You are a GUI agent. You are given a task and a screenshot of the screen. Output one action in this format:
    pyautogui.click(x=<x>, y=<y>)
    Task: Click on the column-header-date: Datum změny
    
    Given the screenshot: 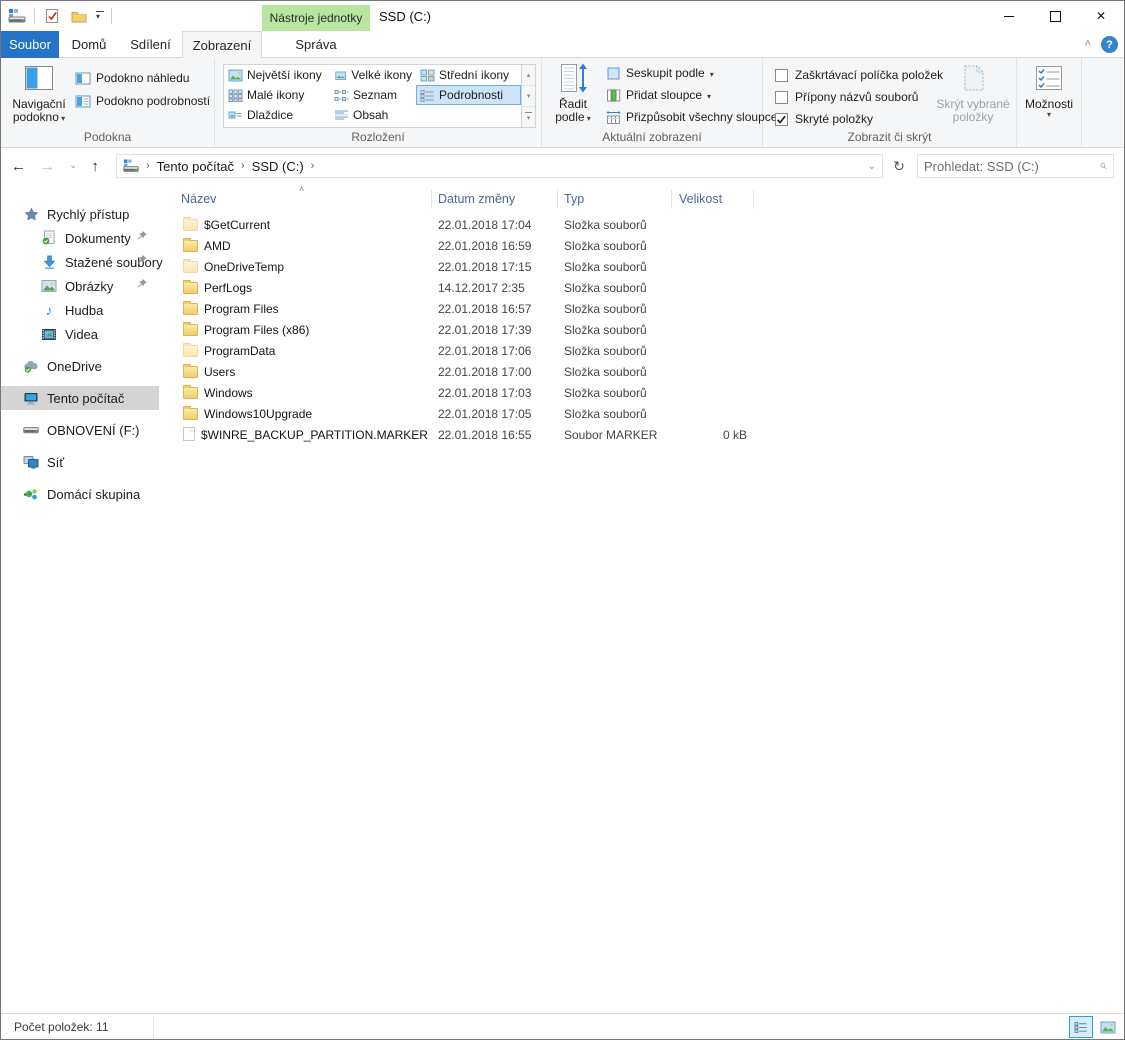 What is the action you would take?
    pyautogui.click(x=476, y=199)
    